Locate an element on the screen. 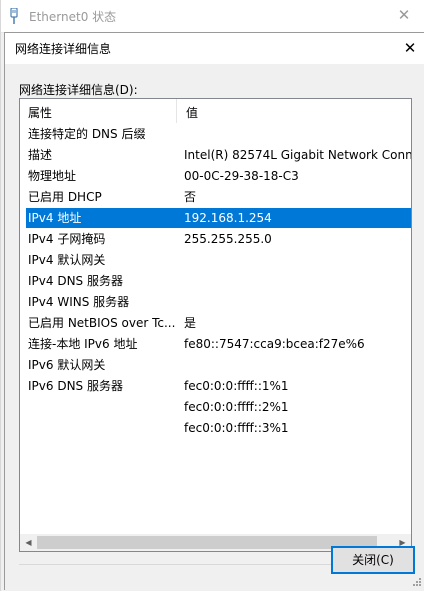  value-cell: 是 is located at coordinates (190, 323).